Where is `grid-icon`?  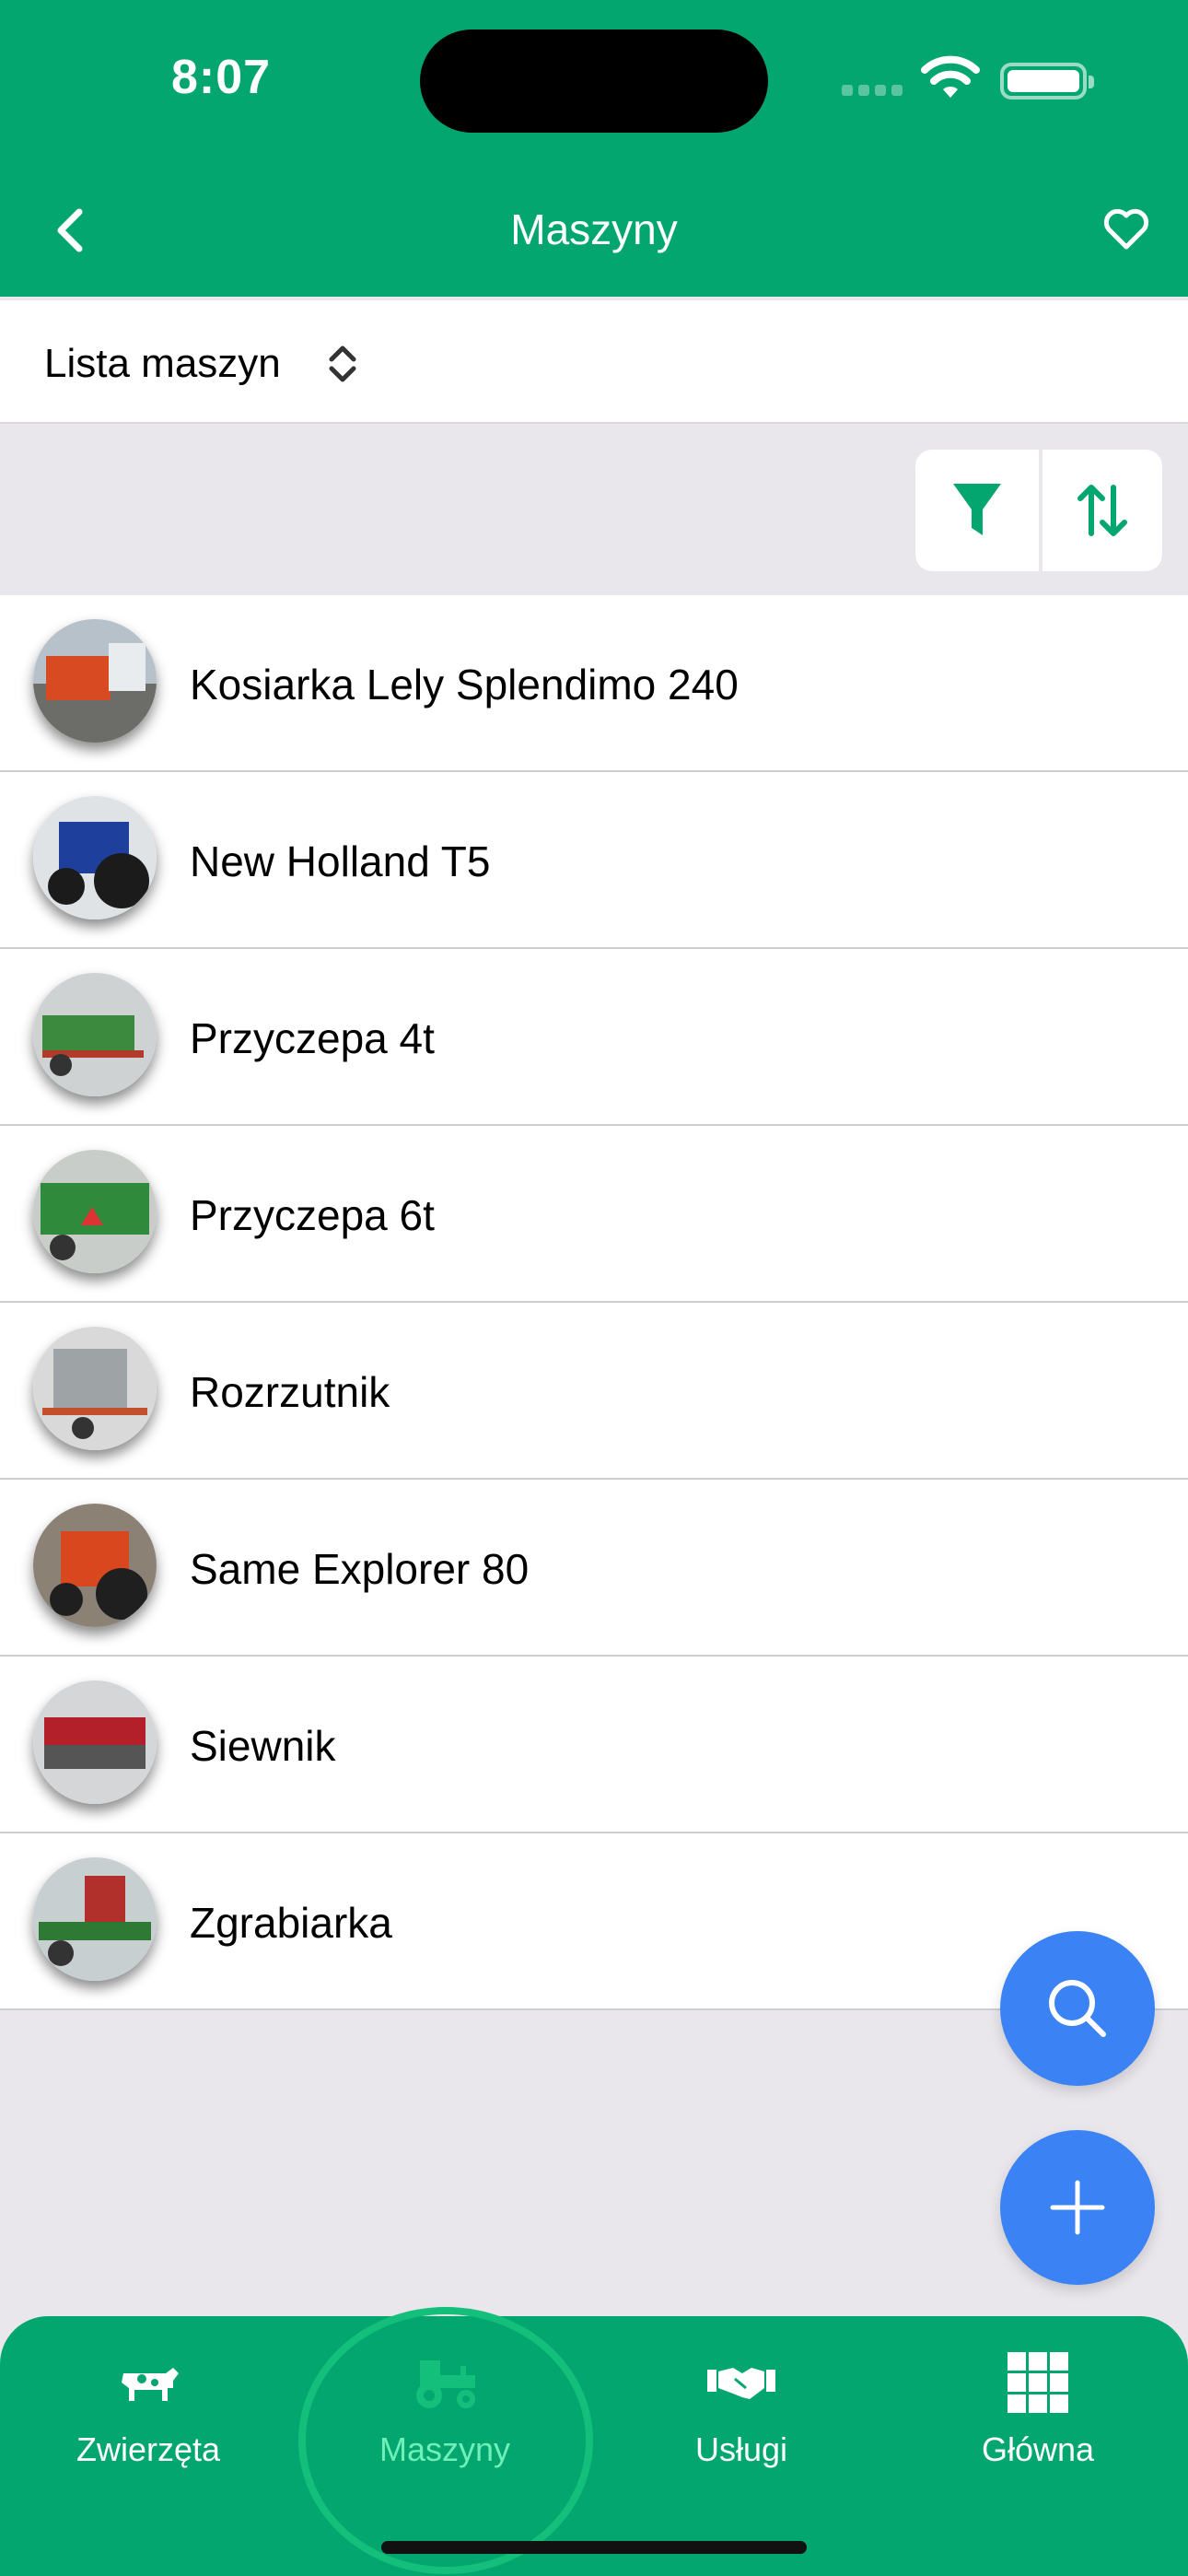
grid-icon is located at coordinates (1037, 2382).